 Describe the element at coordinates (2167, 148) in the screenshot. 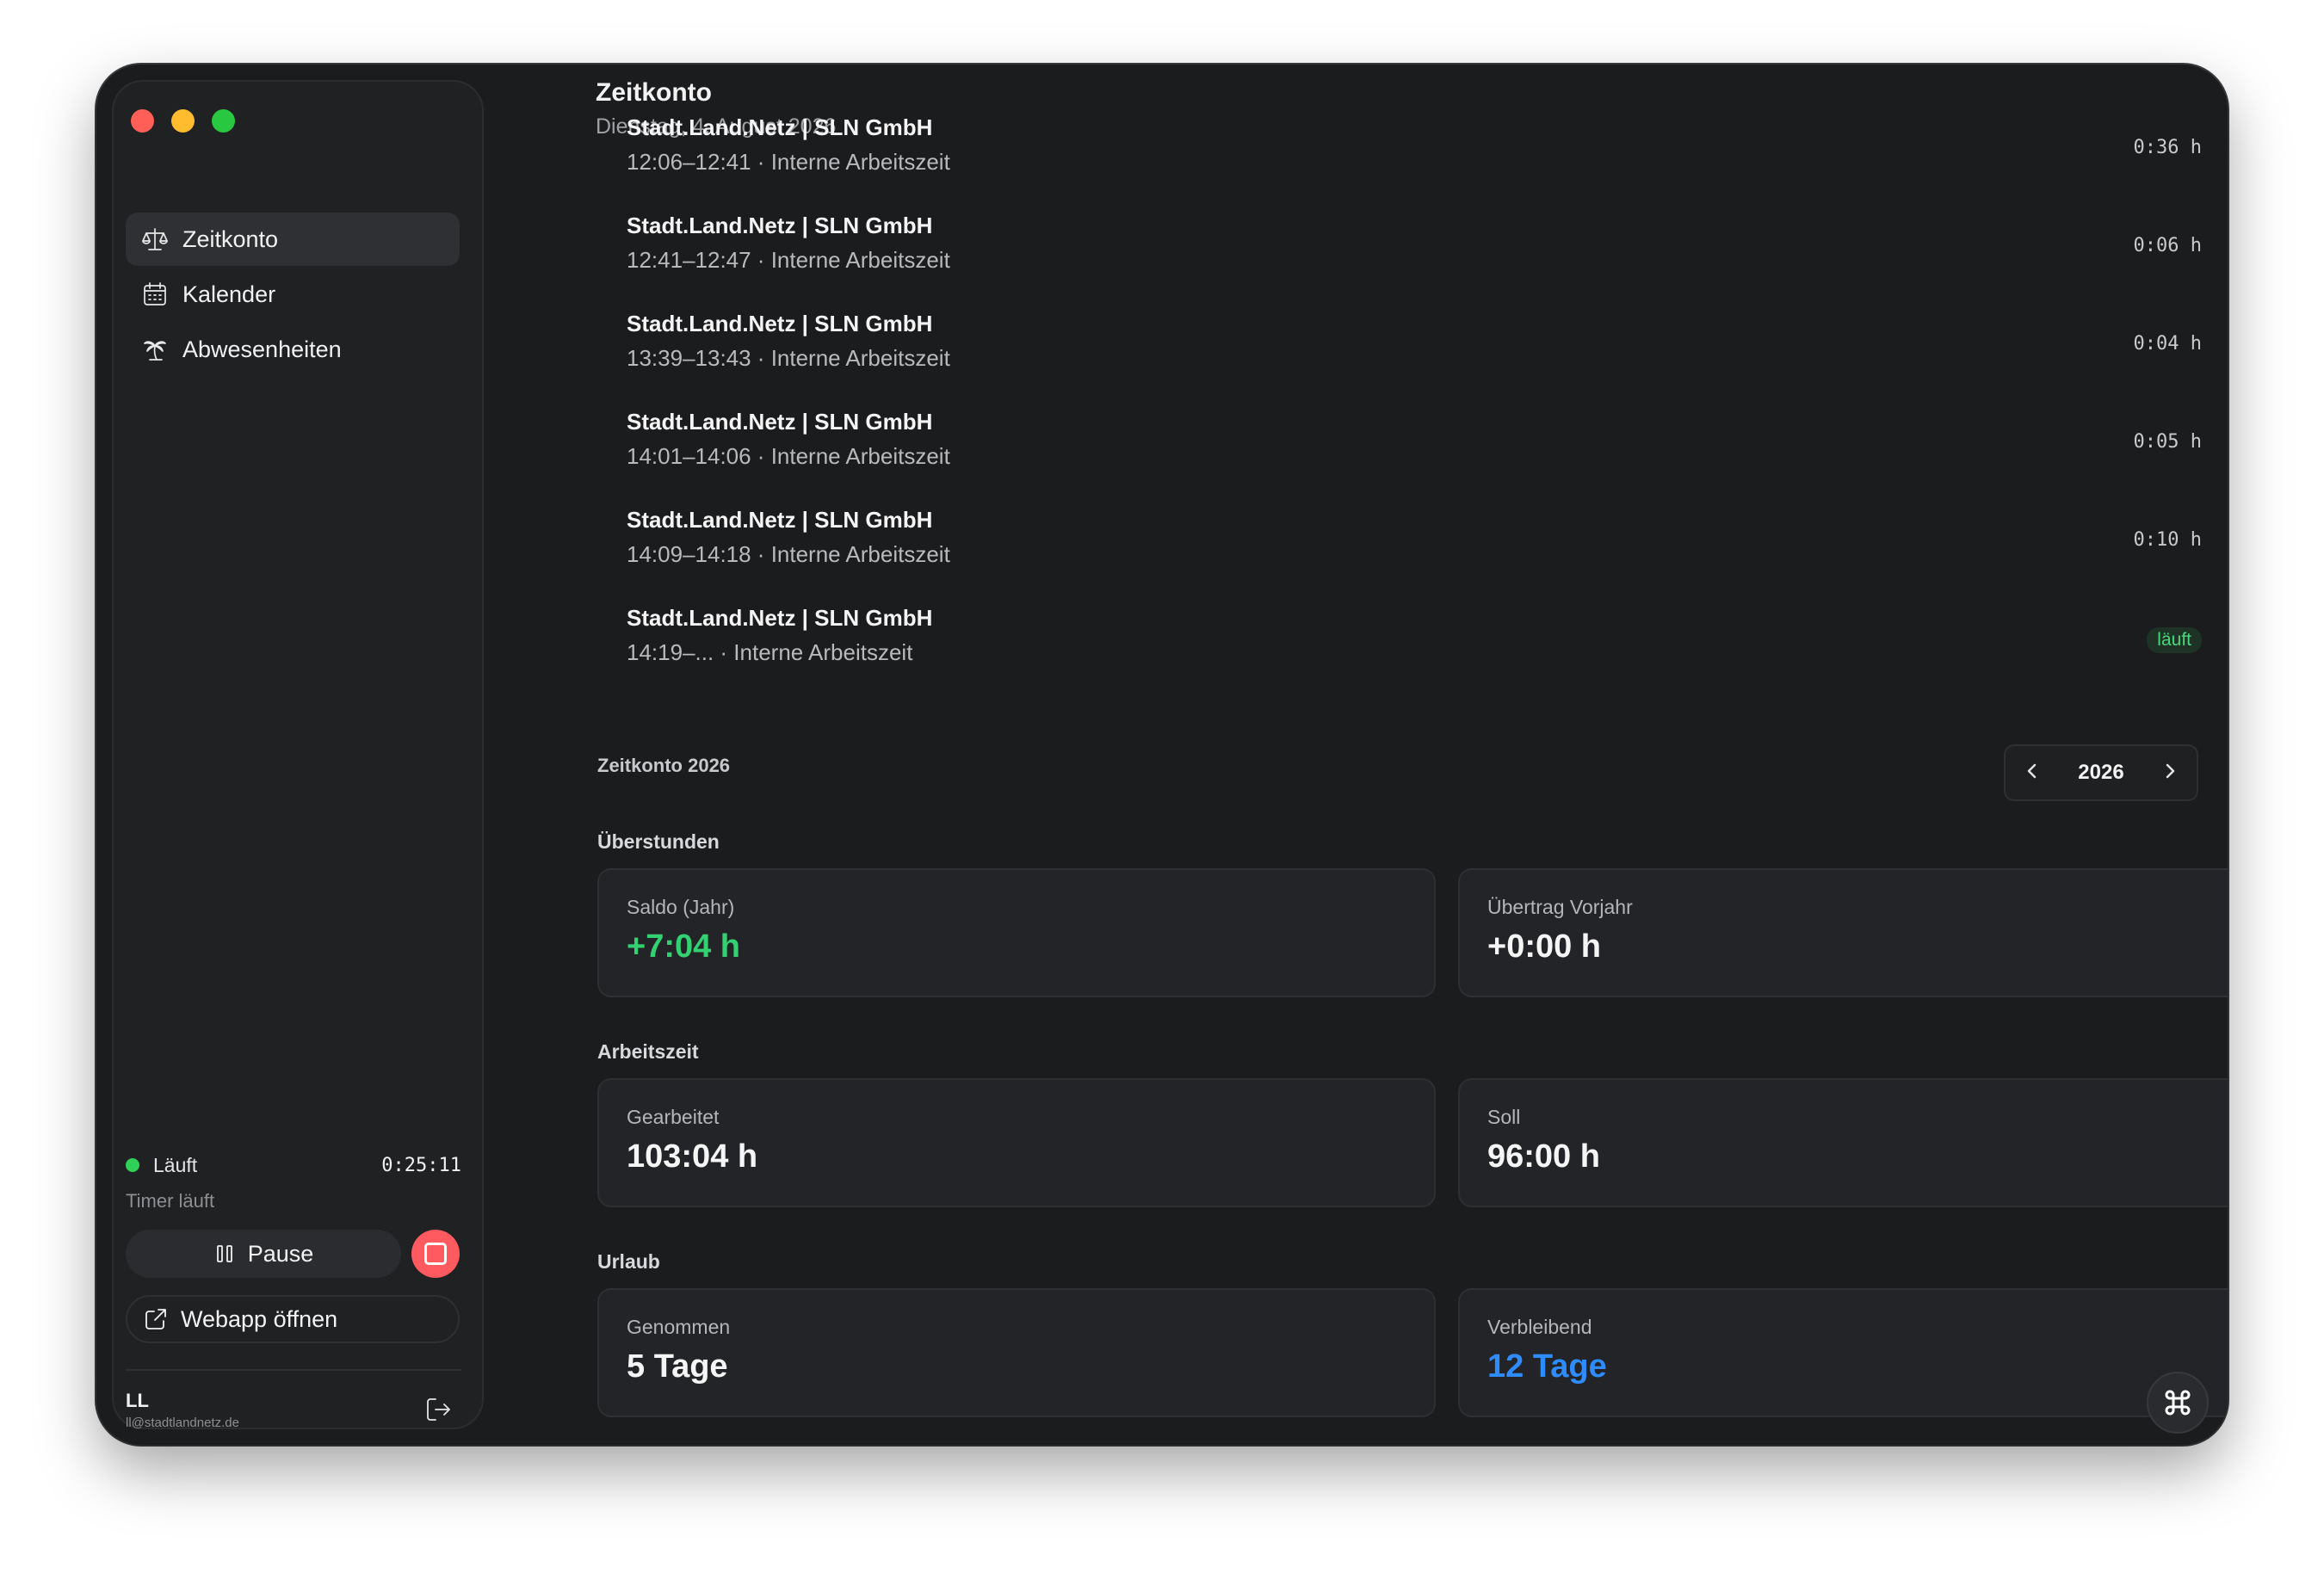

I see `entry-duration: 0:36 h` at that location.